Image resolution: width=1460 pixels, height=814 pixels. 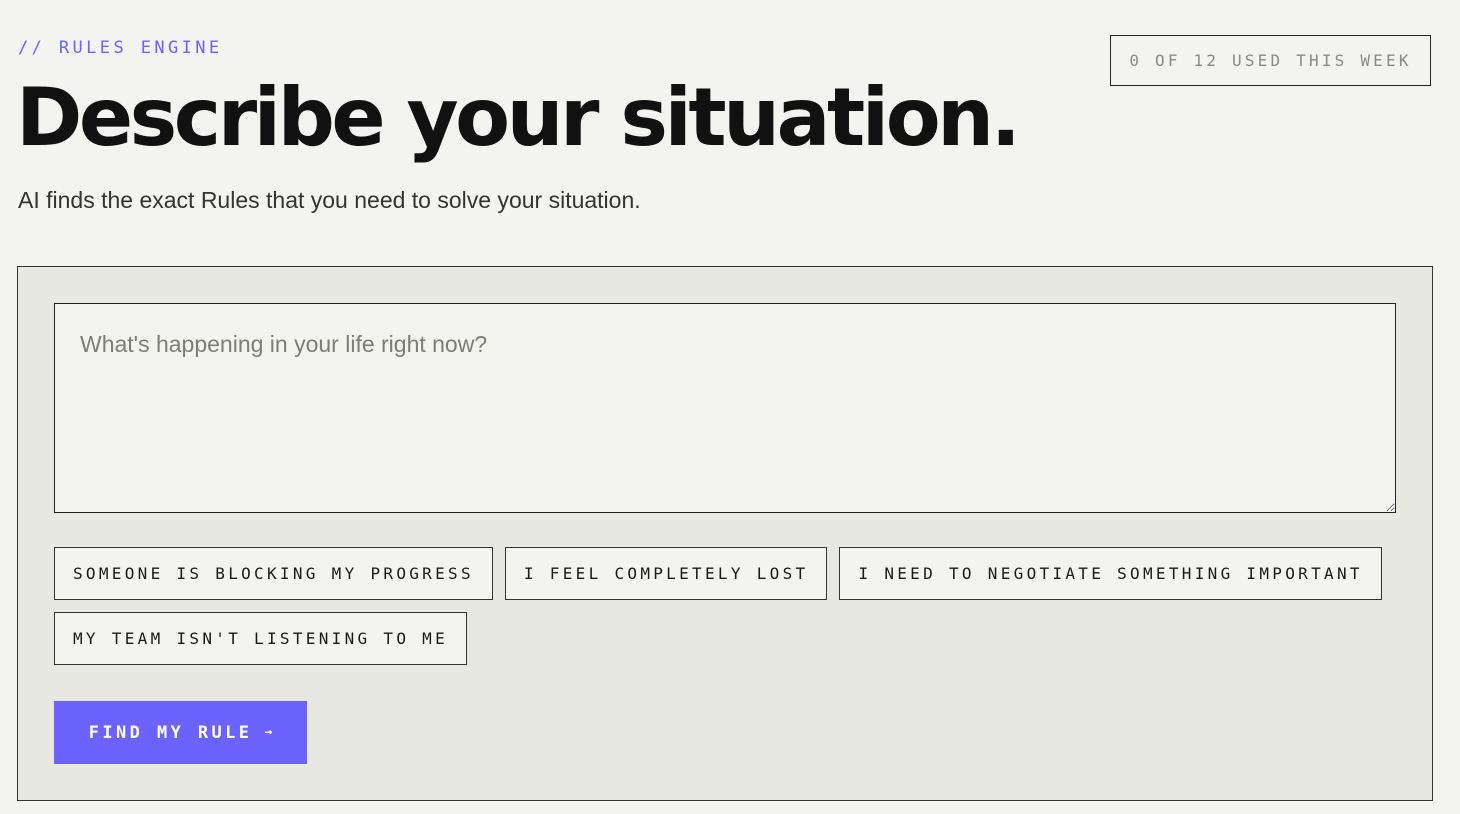 I want to click on suggestion-chip-negotiate: I NEED TO NEGOTIATE SOMETHING IMPORTANT, so click(x=1110, y=573).